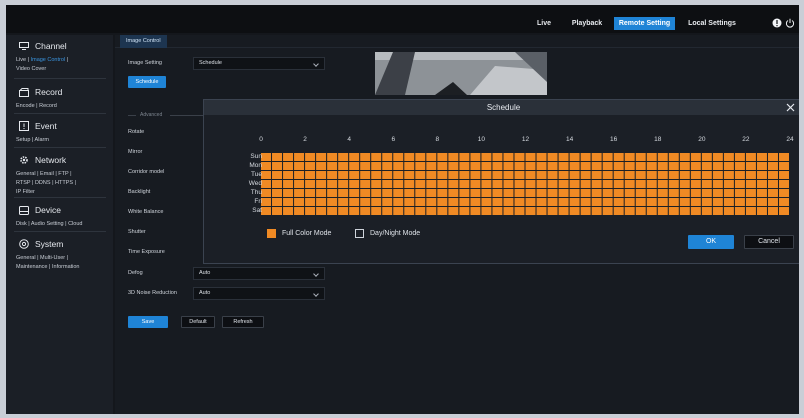 The width and height of the screenshot is (804, 418). I want to click on sidebar-item-channel: Channel, so click(59, 46).